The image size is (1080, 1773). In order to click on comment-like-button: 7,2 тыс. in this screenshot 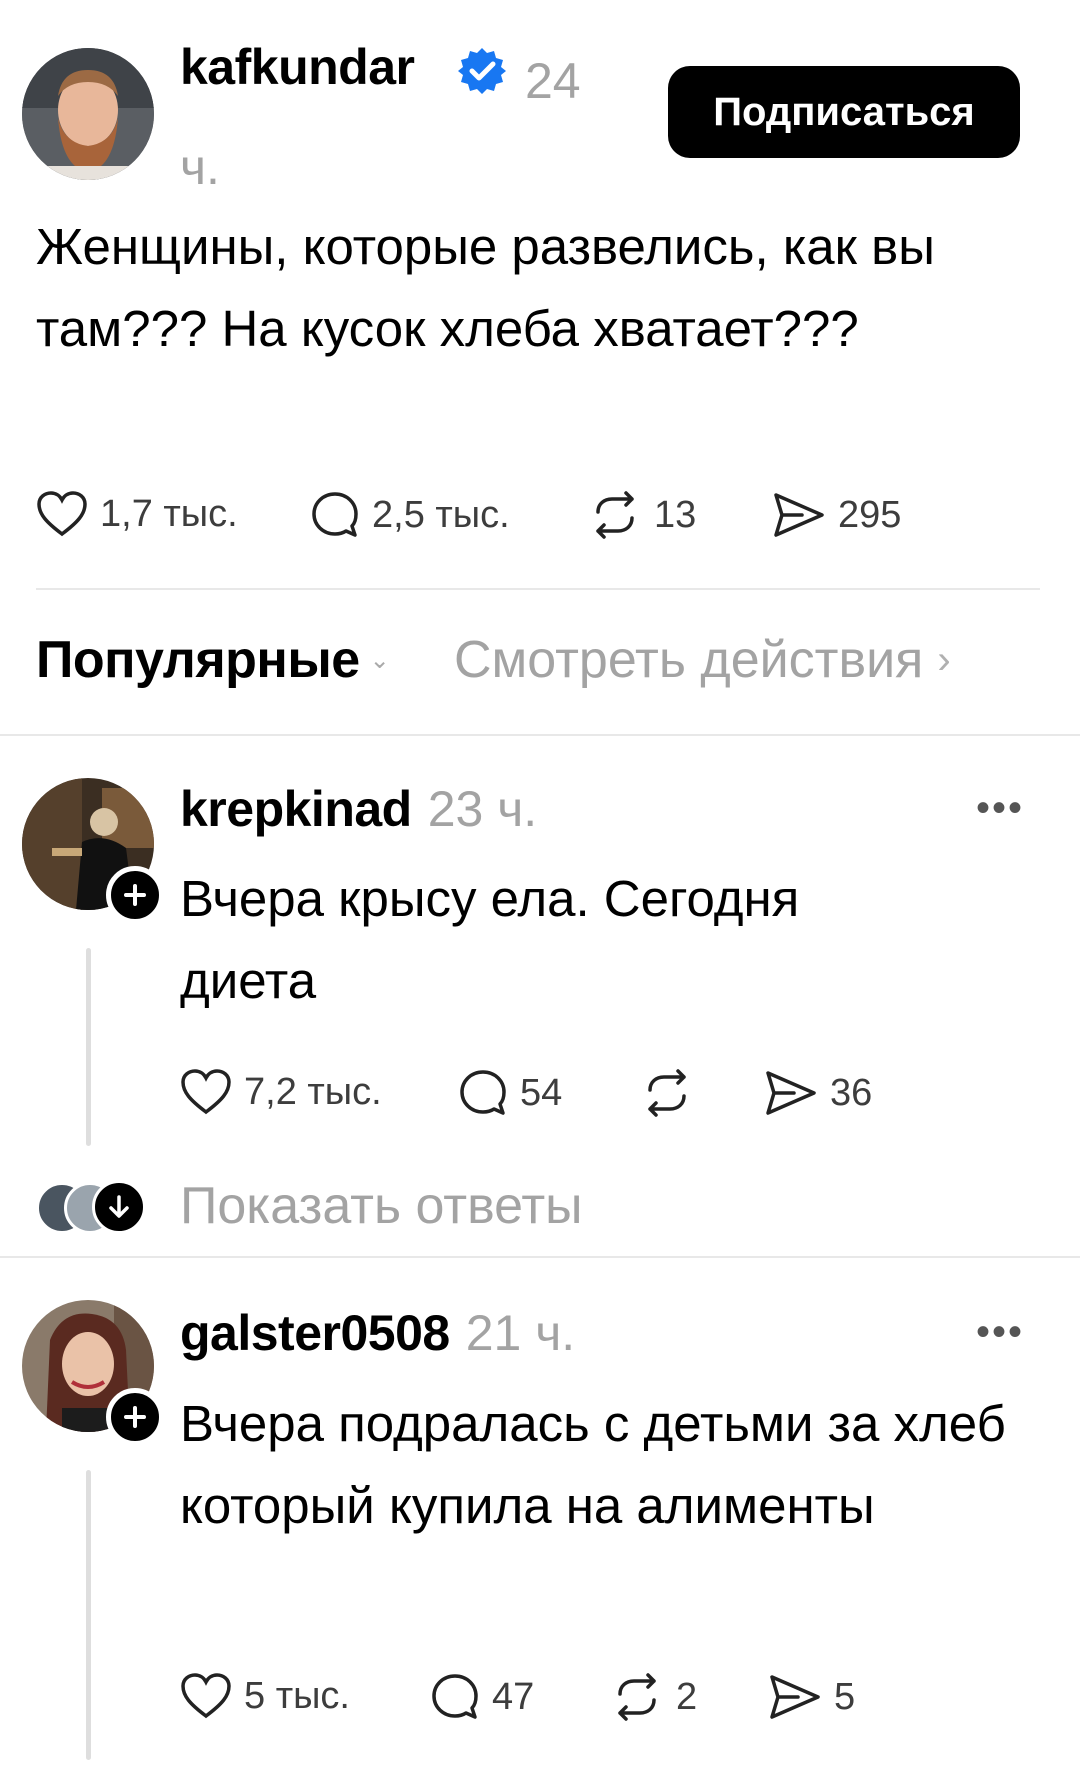, I will do `click(281, 1092)`.